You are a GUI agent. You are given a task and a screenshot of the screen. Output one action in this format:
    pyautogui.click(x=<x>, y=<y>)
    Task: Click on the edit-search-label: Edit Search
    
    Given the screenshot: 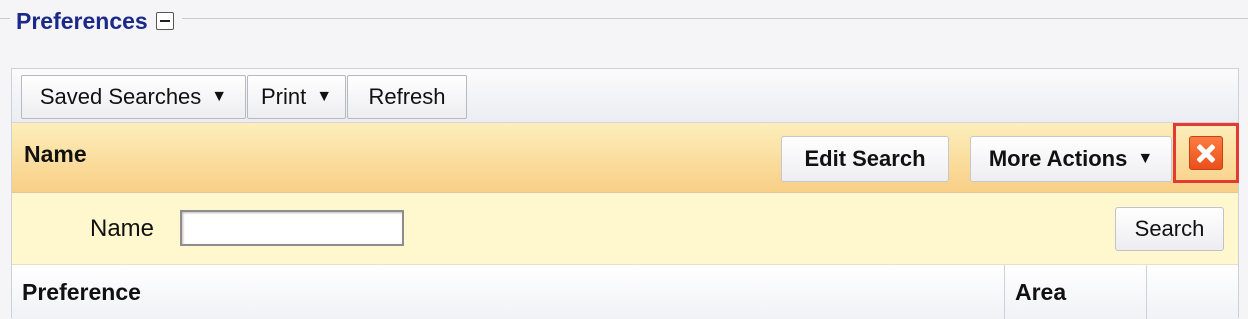 What is the action you would take?
    pyautogui.click(x=865, y=158)
    